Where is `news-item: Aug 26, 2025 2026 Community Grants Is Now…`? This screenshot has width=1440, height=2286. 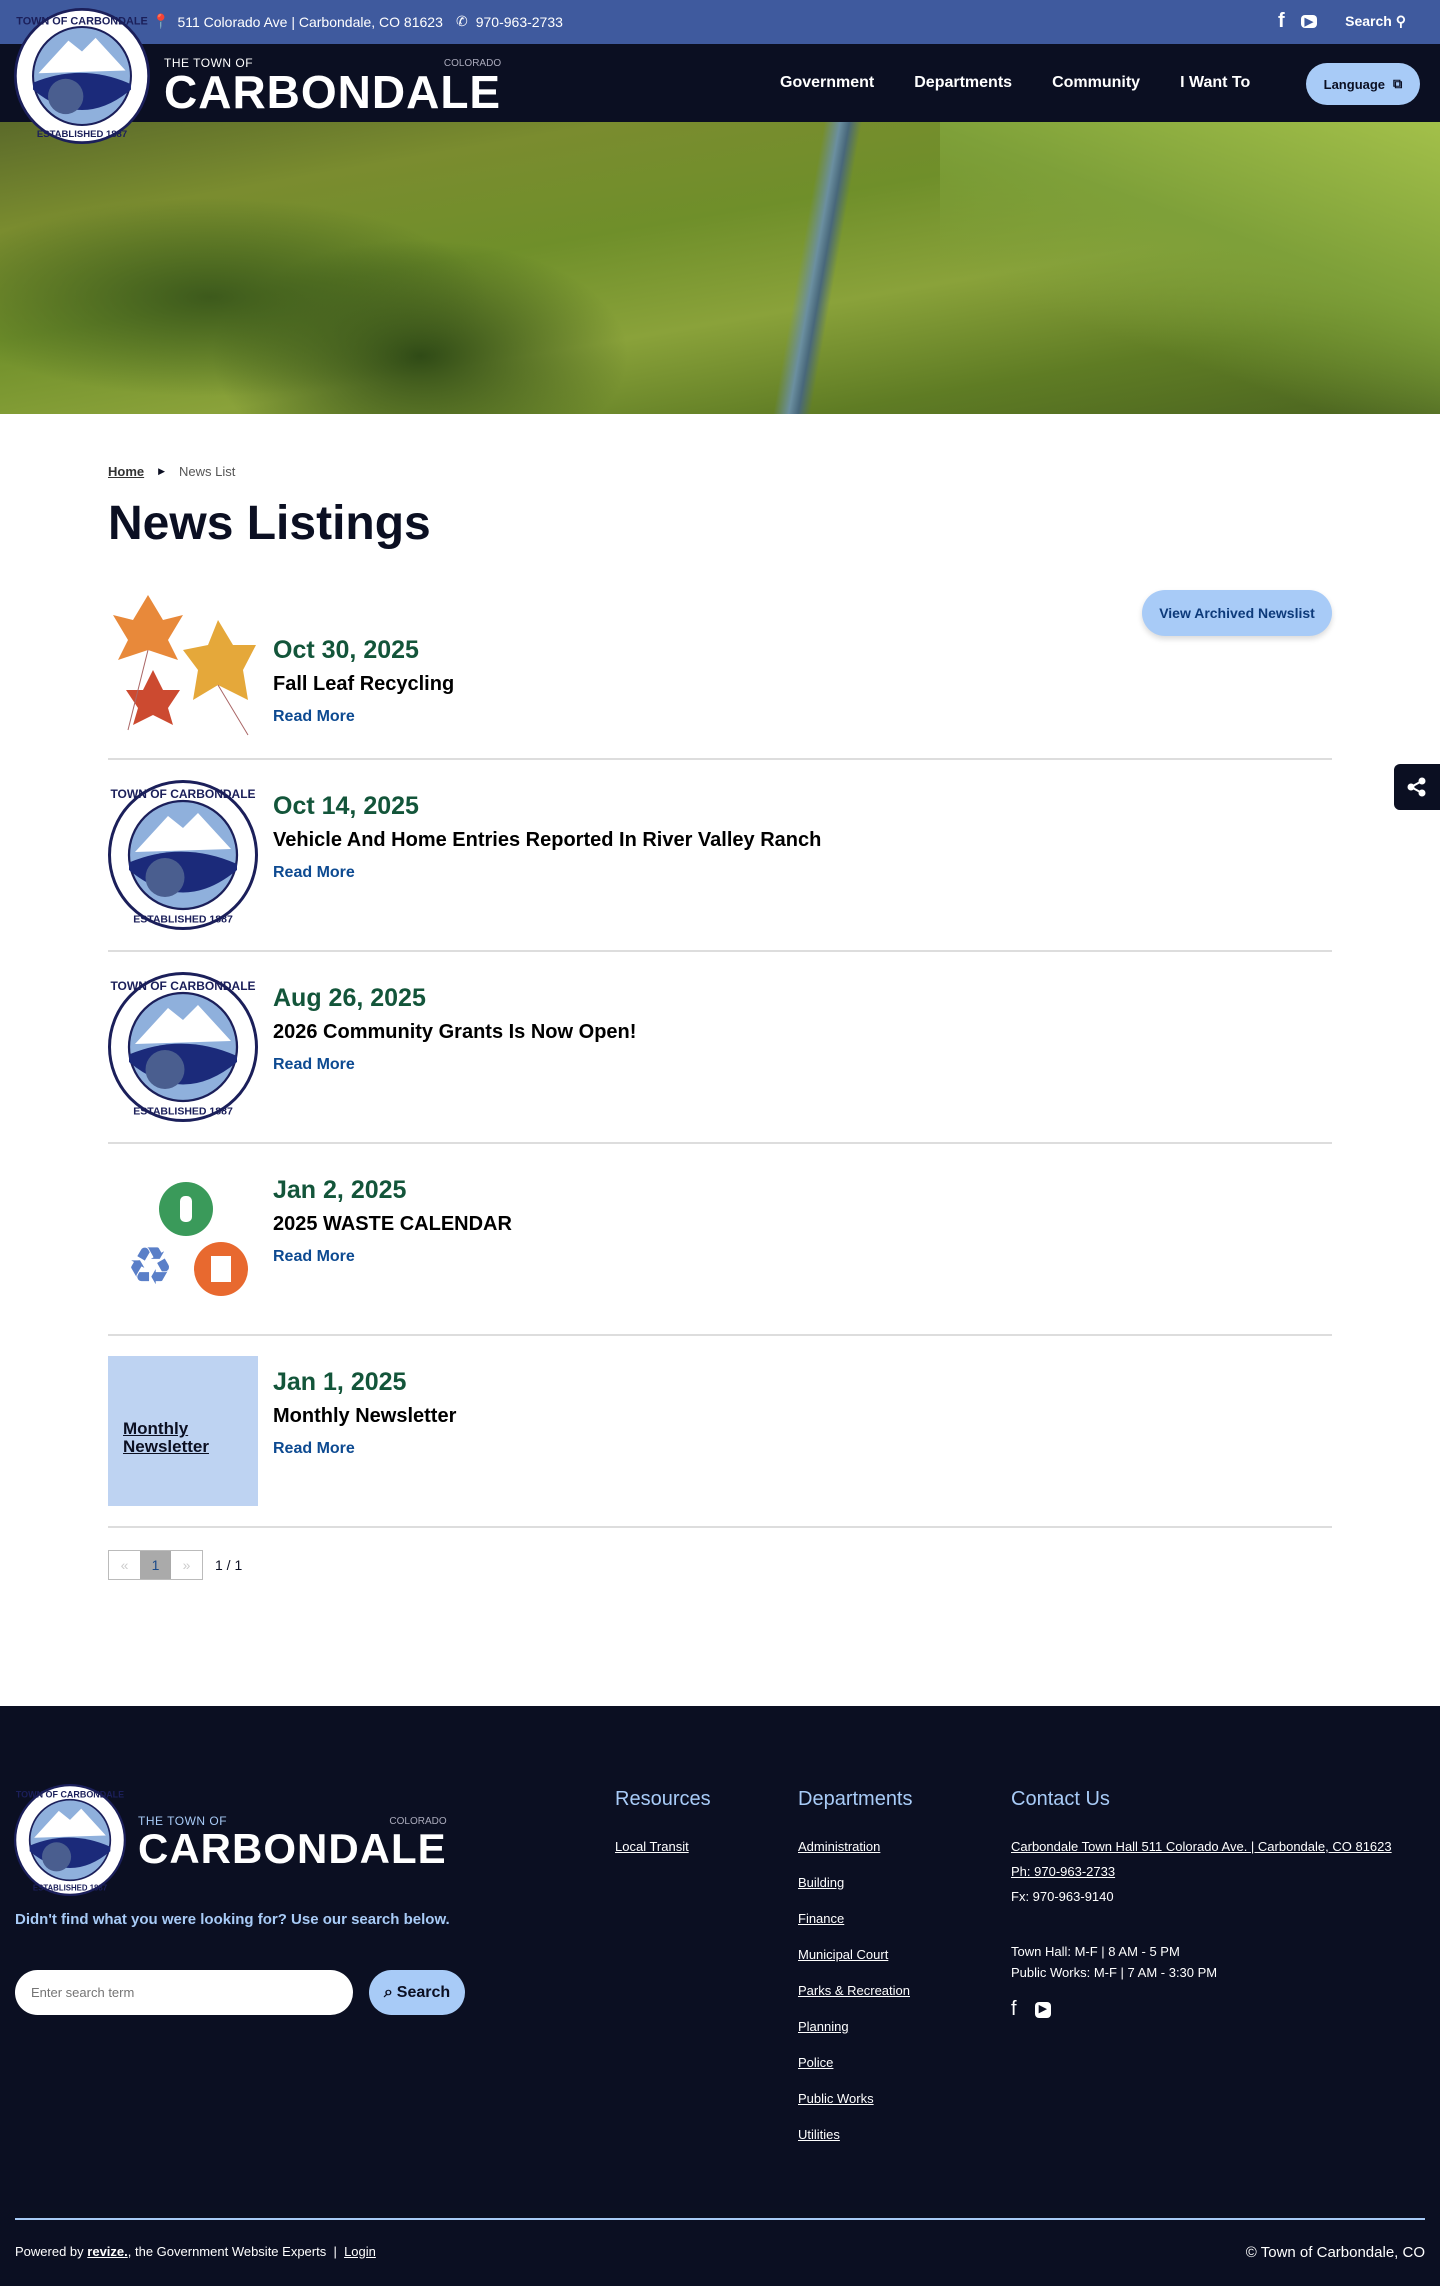 news-item: Aug 26, 2025 2026 Community Grants Is Now… is located at coordinates (720, 1048).